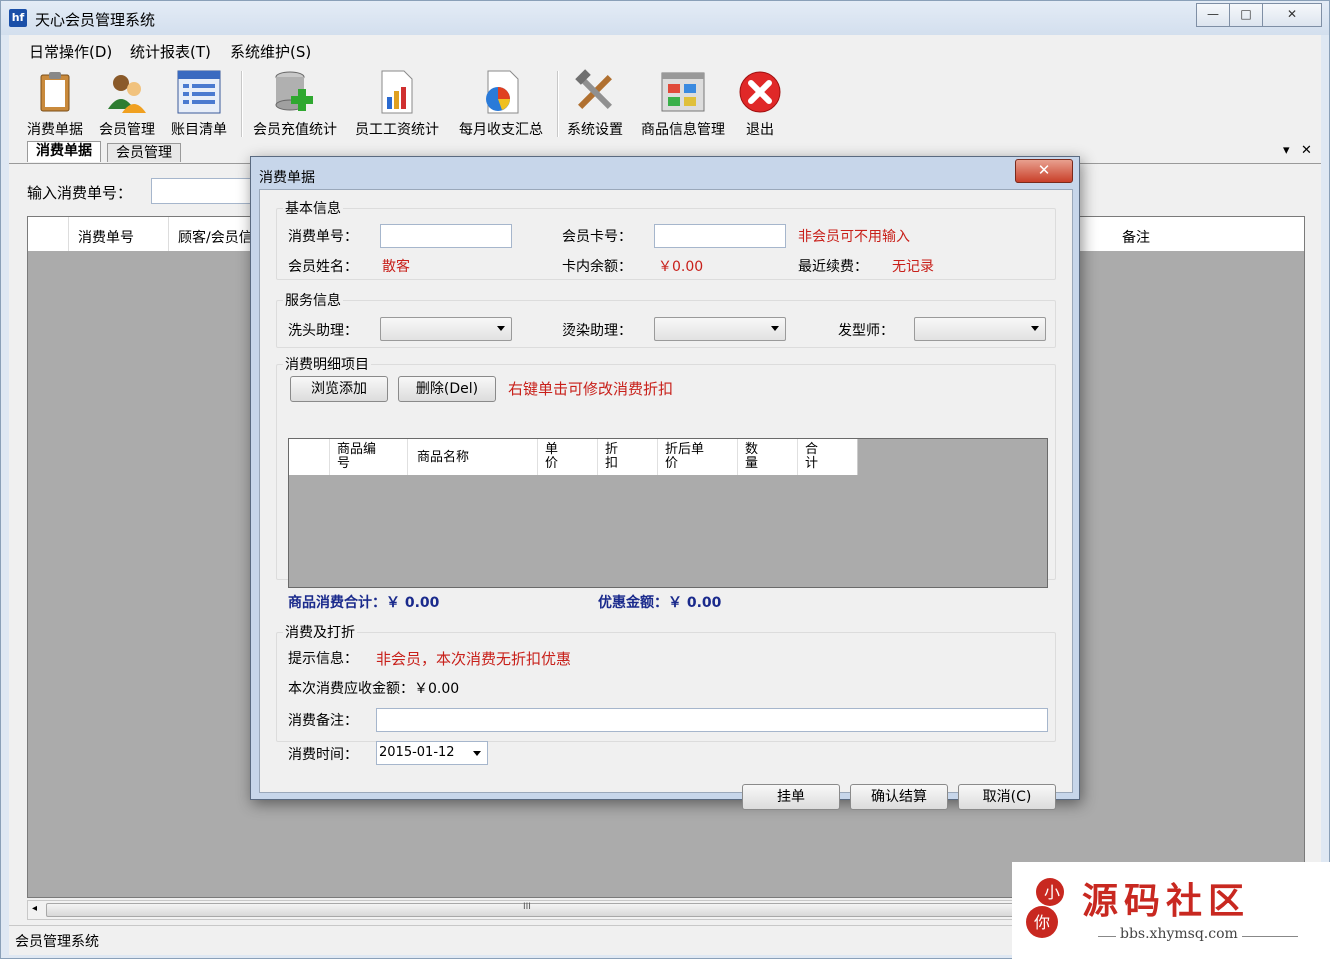 The width and height of the screenshot is (1330, 959). What do you see at coordinates (591, 389) in the screenshot?
I see `discount-edit-hint: 右键单击可修改消费折扣` at bounding box center [591, 389].